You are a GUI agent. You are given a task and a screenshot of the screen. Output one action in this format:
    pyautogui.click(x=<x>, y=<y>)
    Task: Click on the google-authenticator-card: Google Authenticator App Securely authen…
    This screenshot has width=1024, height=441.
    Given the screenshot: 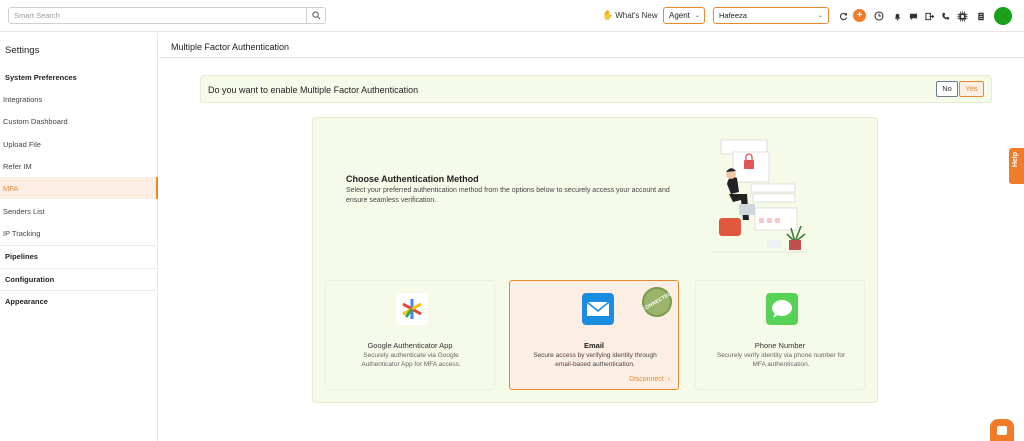 What is the action you would take?
    pyautogui.click(x=410, y=335)
    